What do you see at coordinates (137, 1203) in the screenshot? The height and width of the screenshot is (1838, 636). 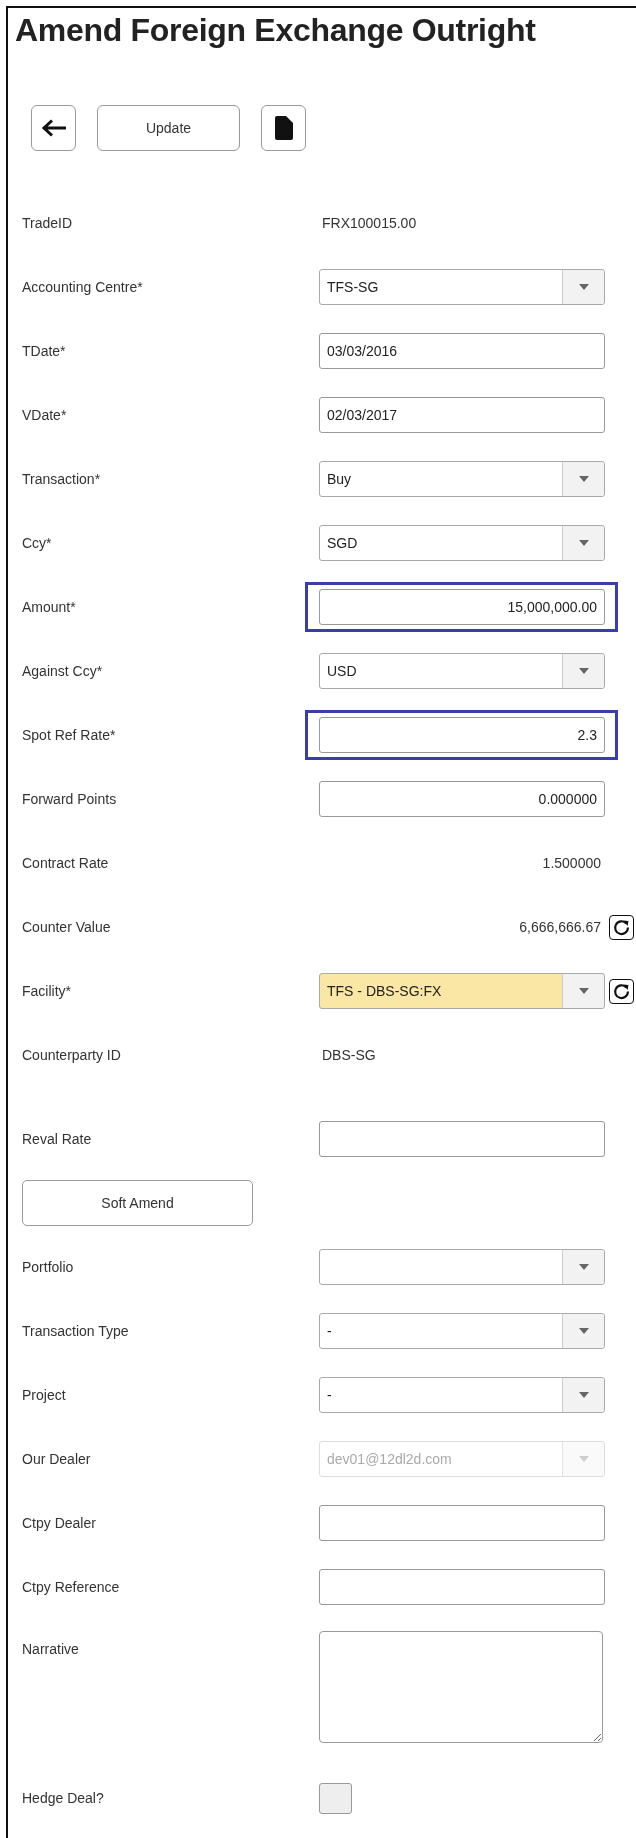 I see `soft-amend-button: Soft Amend` at bounding box center [137, 1203].